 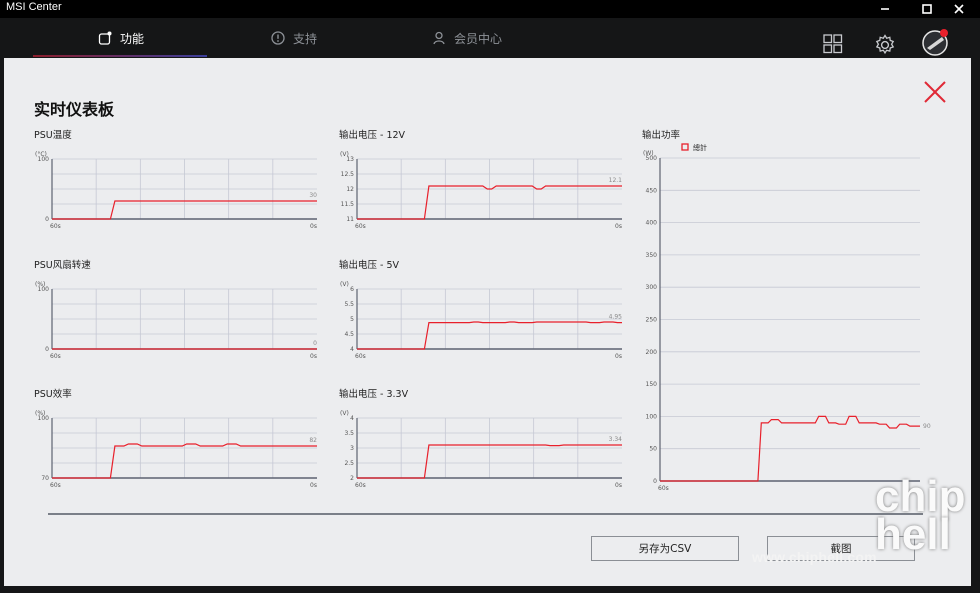 What do you see at coordinates (616, 180) in the screenshot?
I see `value-label: 12.1` at bounding box center [616, 180].